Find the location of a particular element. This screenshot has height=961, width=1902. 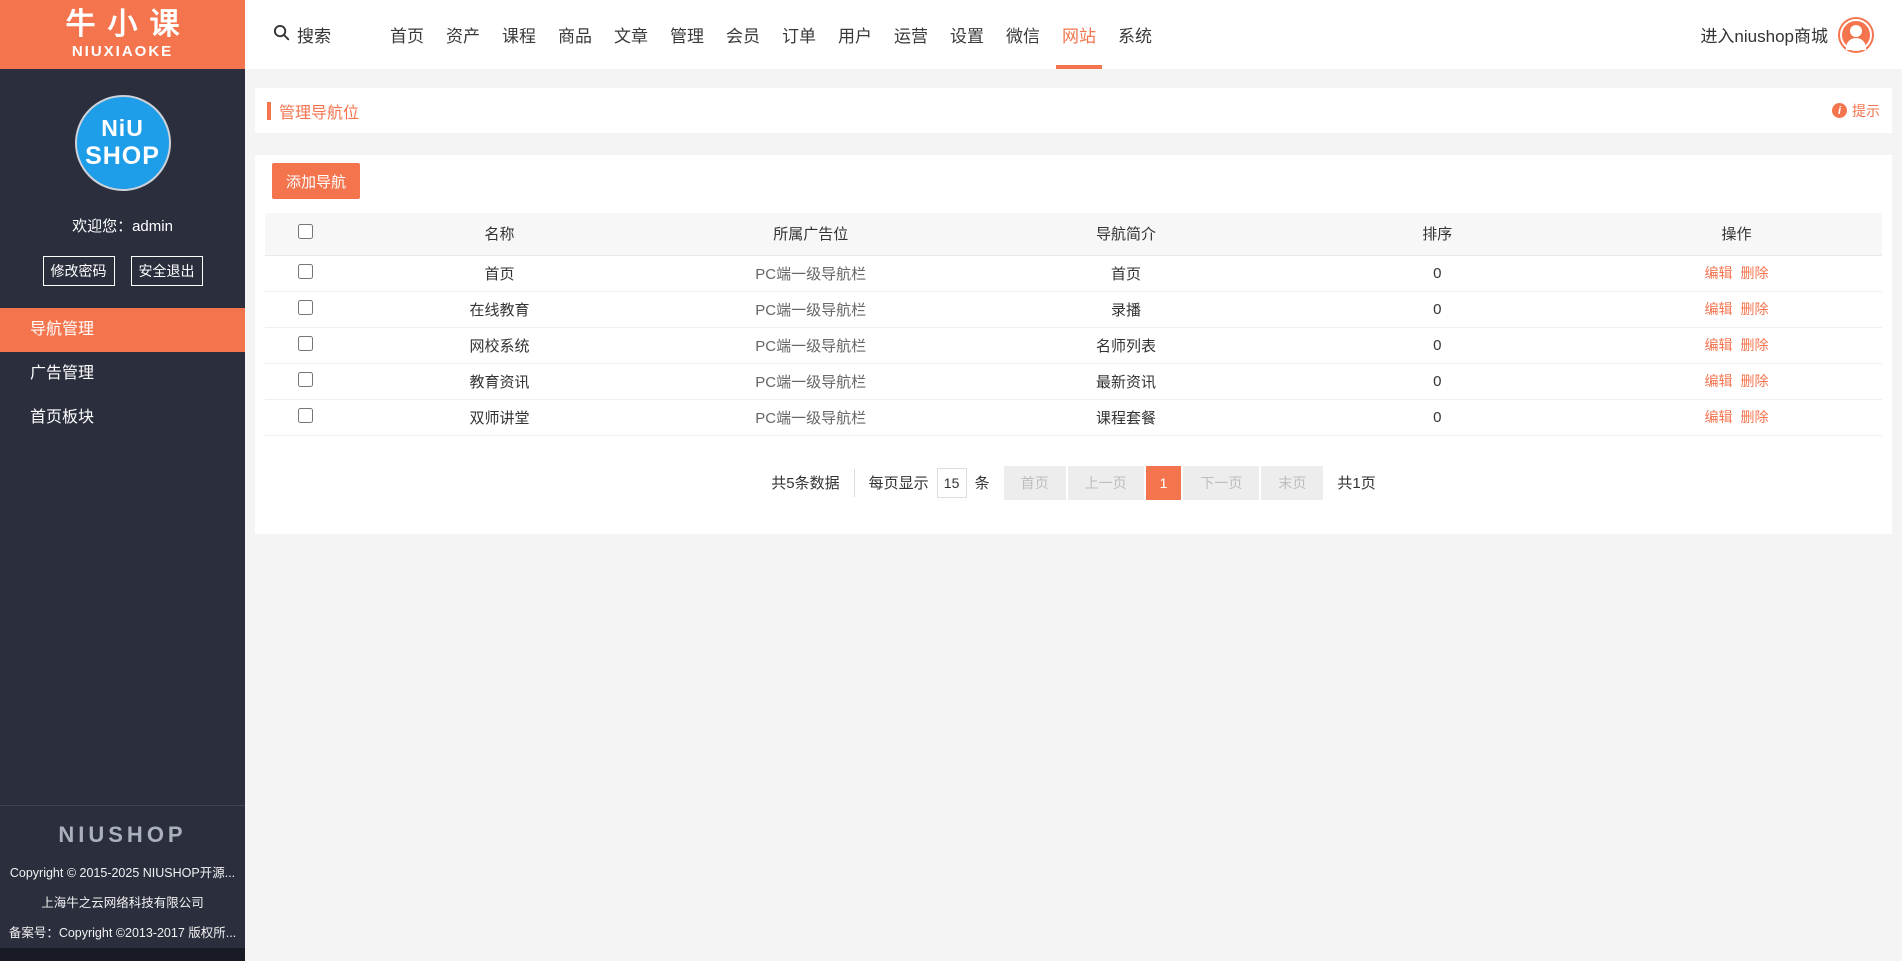

pager-buttons: 首页 上一页 1 下一页 末页 is located at coordinates (1163, 482).